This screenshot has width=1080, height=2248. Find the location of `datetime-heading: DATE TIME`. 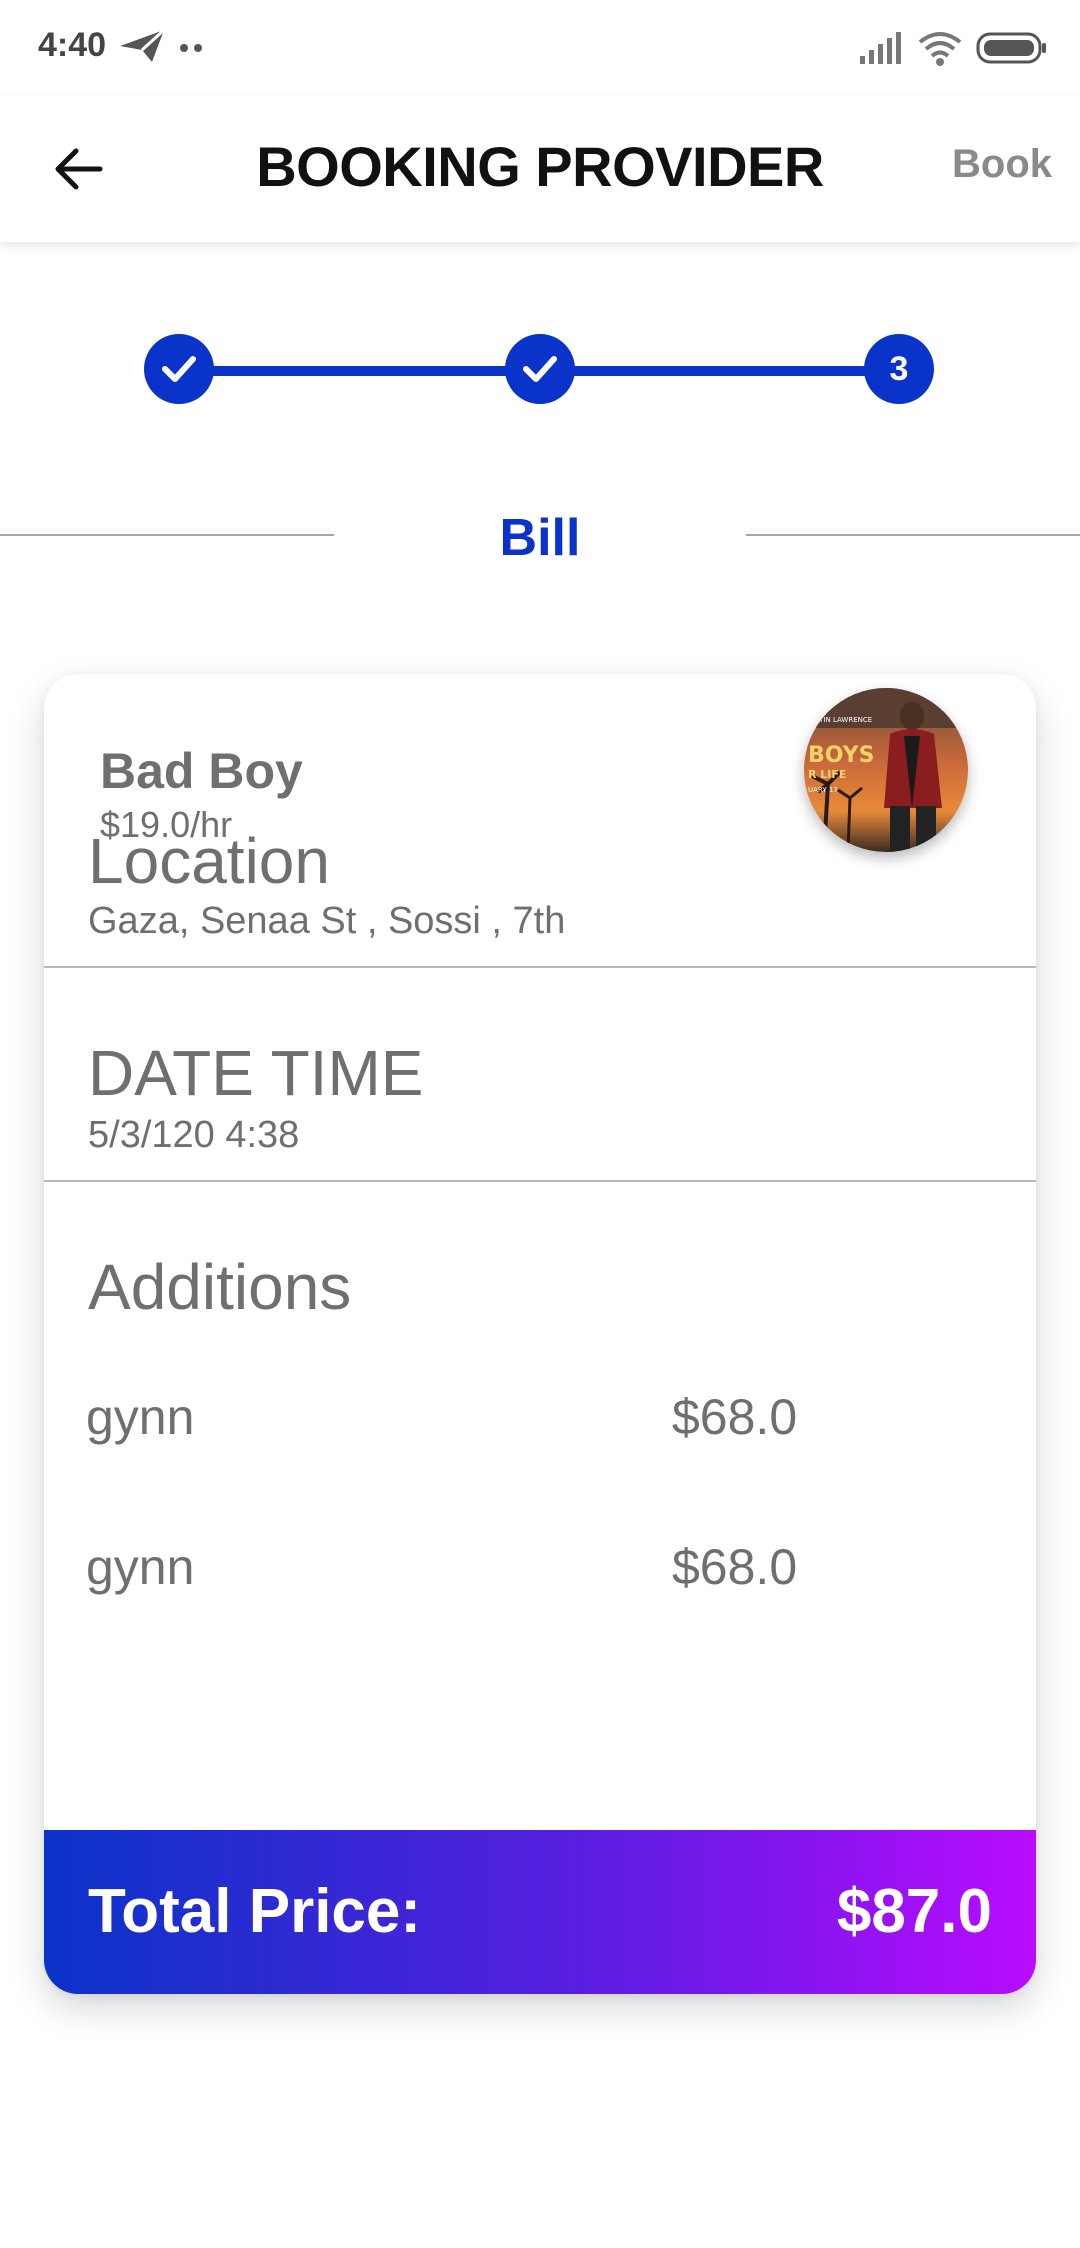

datetime-heading: DATE TIME is located at coordinates (256, 1073).